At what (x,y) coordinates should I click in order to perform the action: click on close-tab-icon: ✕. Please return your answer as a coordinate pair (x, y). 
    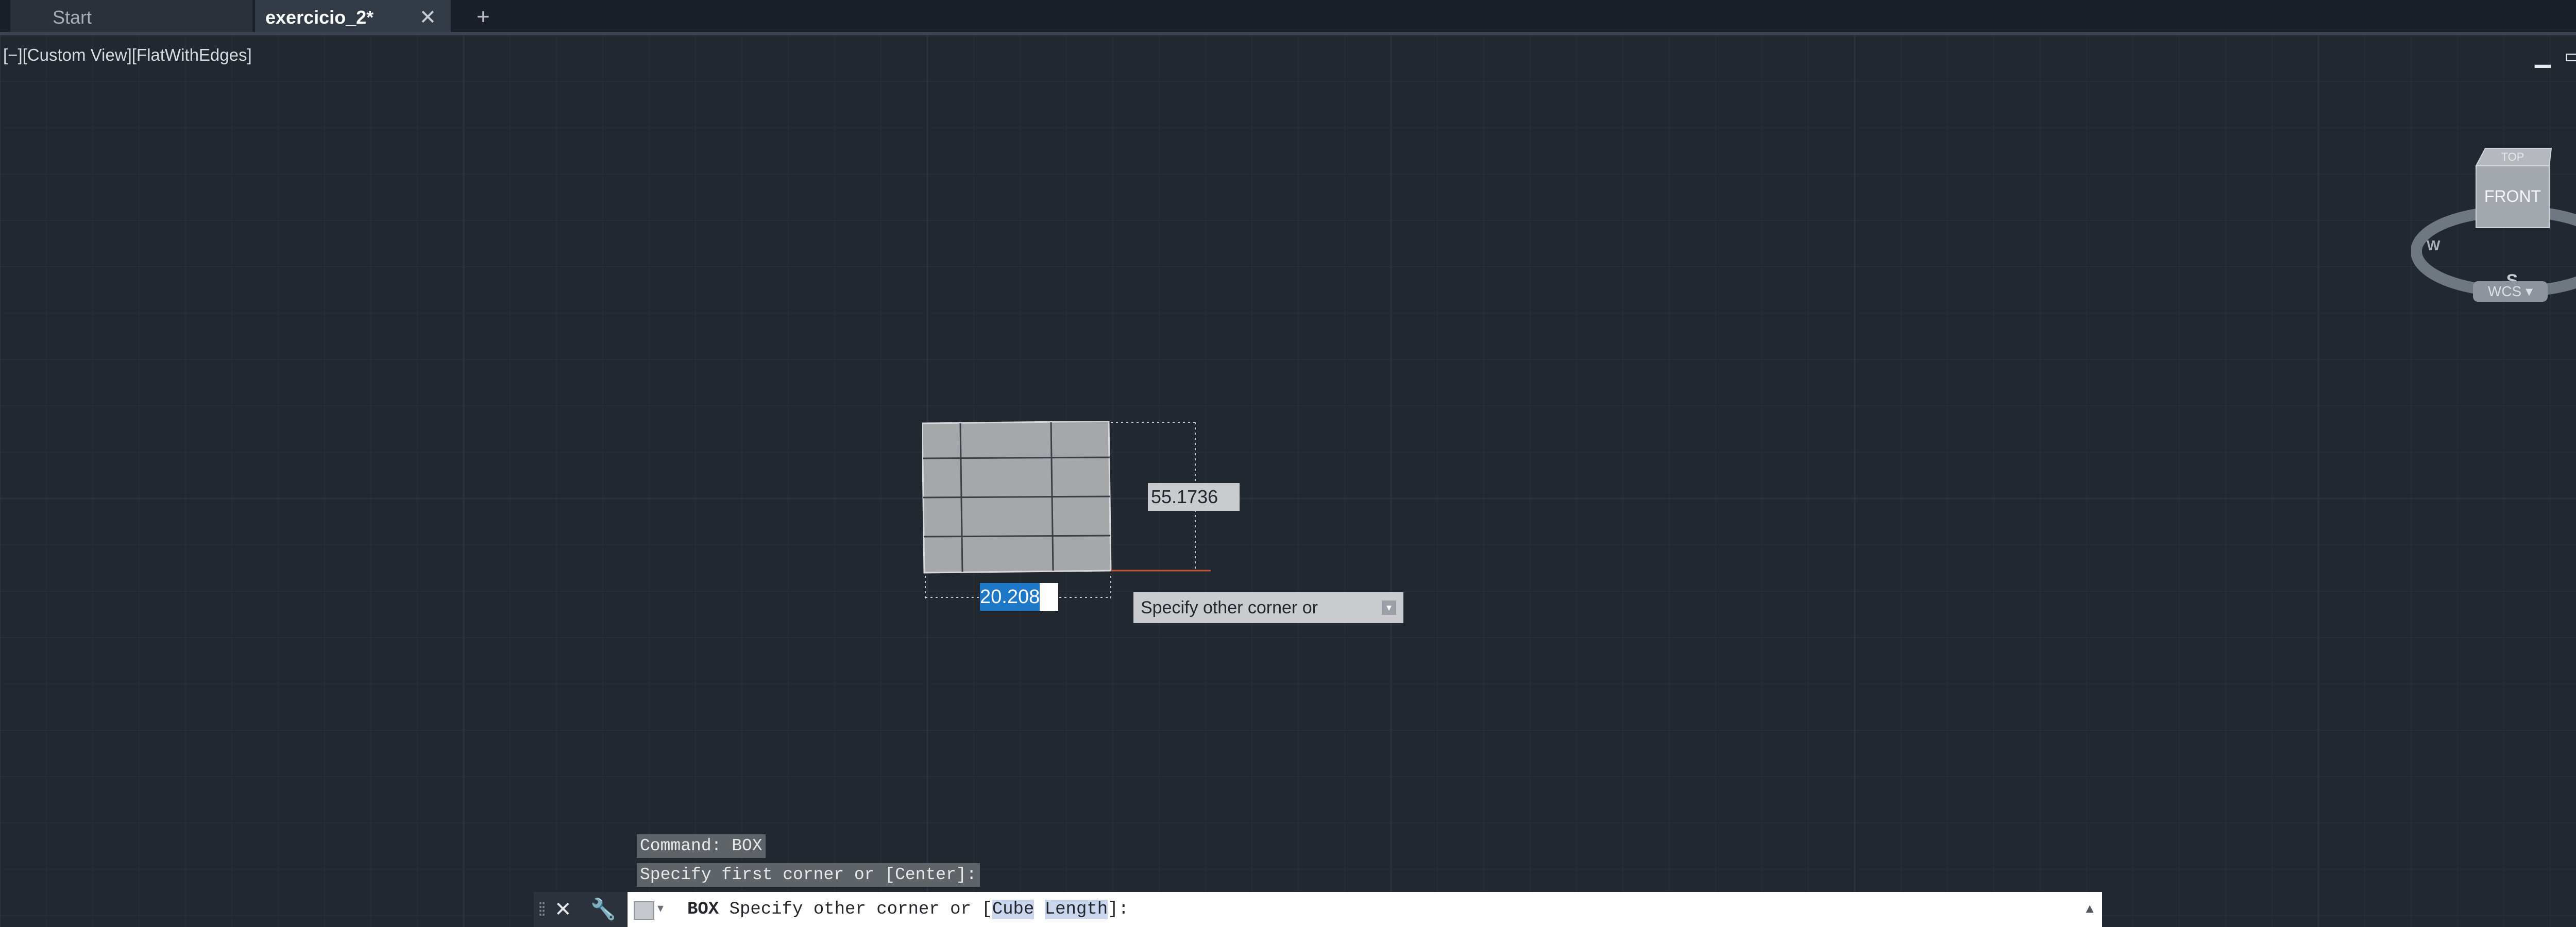
    Looking at the image, I should click on (427, 17).